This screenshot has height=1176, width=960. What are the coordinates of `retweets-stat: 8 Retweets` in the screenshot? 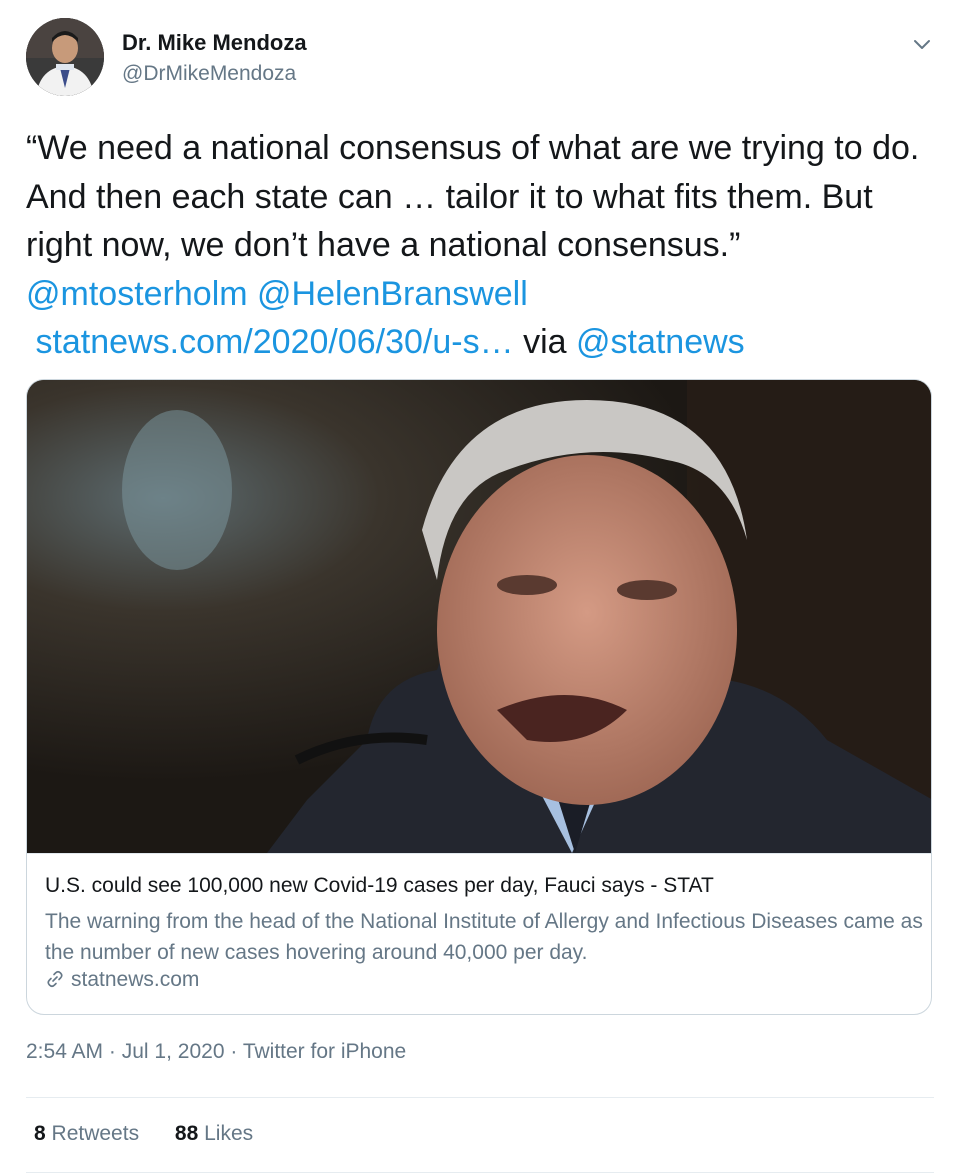 It's located at (86, 1134).